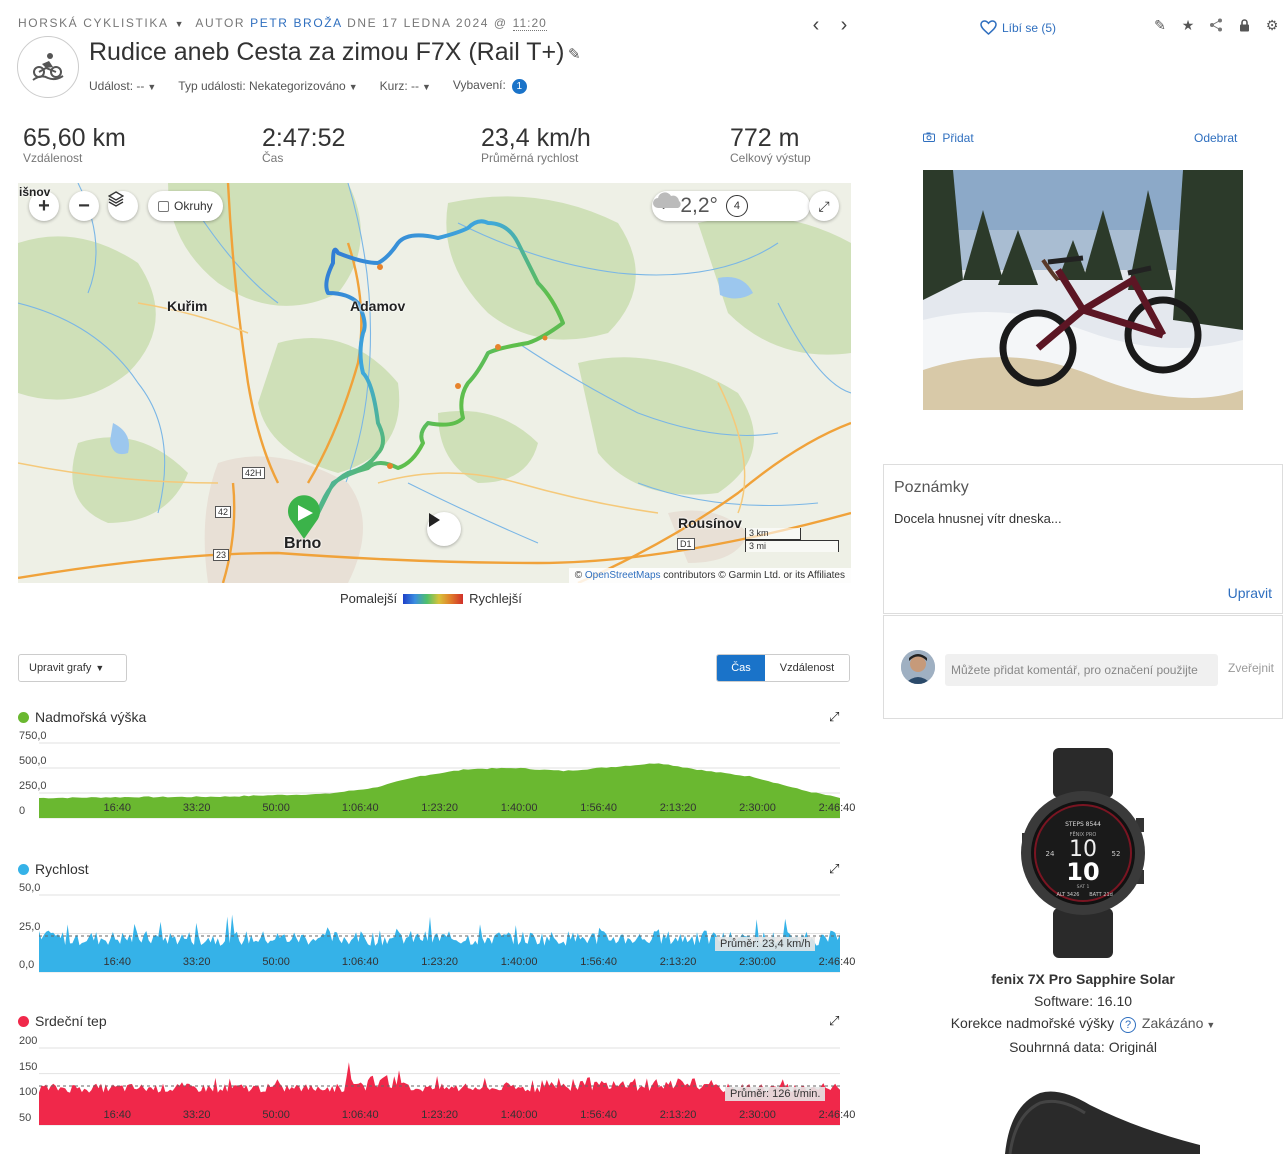  I want to click on activity-type-caret-icon: ▼, so click(180, 24).